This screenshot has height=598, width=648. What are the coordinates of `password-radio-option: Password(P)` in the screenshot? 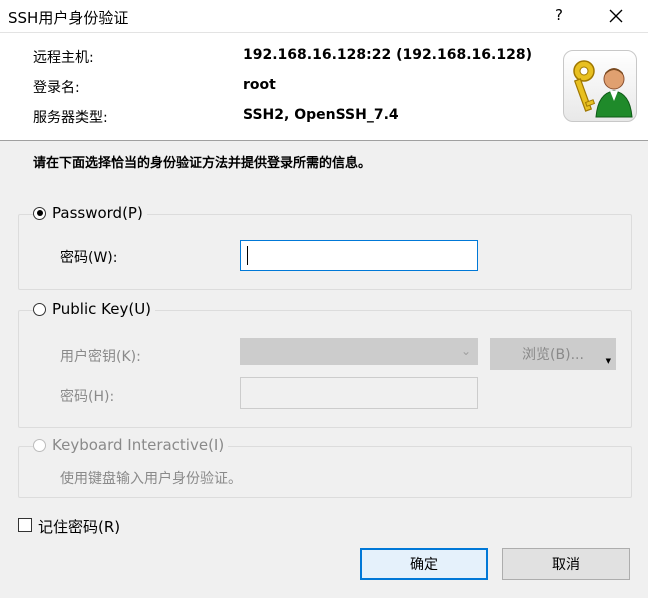 It's located at (90, 213).